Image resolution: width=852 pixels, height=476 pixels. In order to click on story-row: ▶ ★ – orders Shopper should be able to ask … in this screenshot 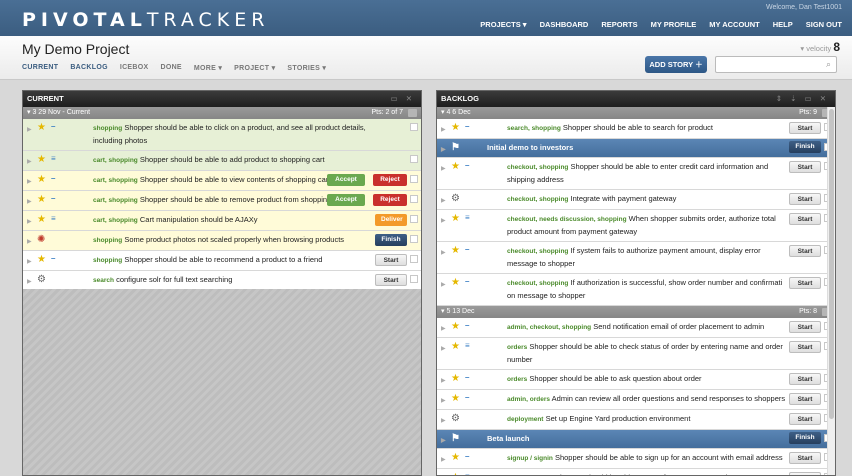, I will do `click(636, 380)`.